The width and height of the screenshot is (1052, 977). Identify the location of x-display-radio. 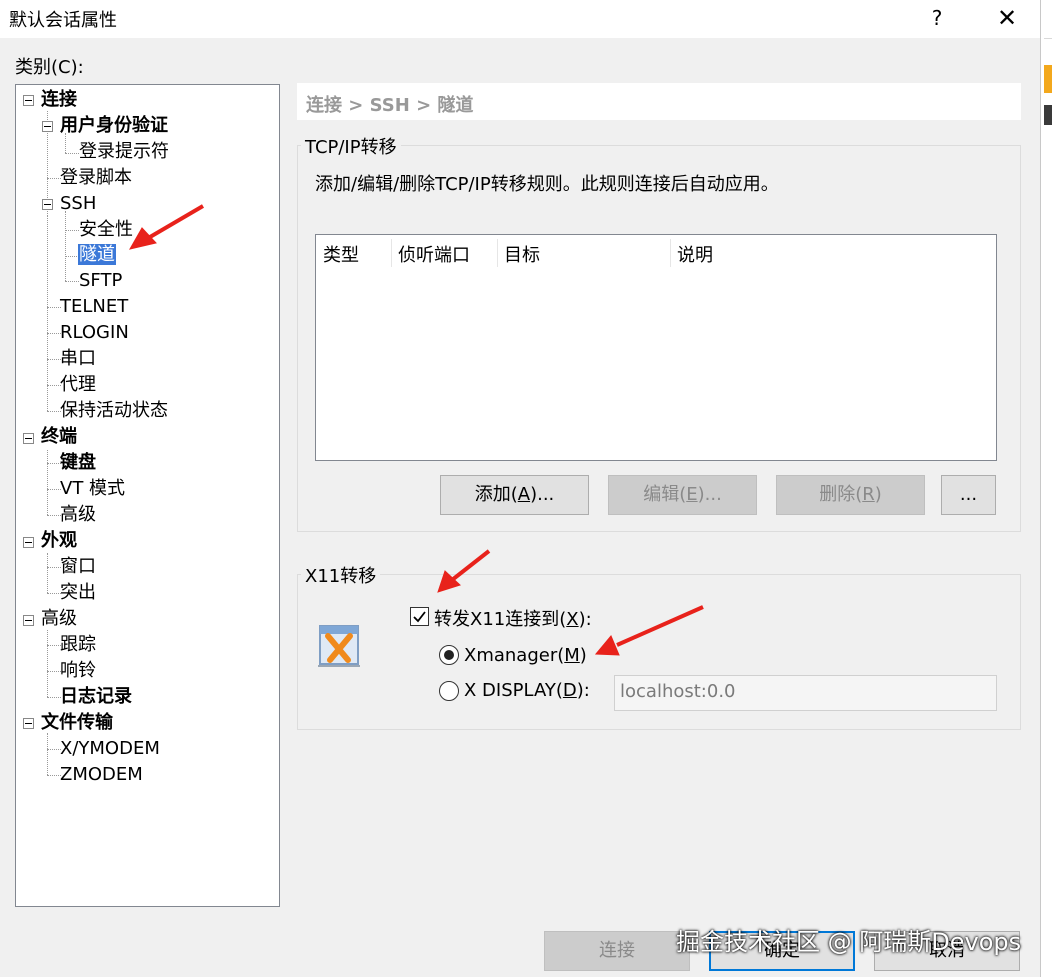
(449, 691).